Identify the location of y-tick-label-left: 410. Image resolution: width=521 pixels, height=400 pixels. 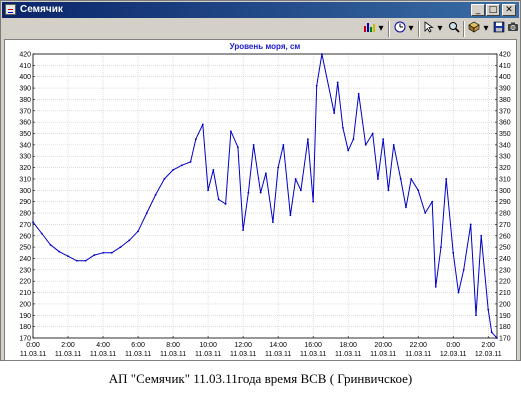
(25, 66).